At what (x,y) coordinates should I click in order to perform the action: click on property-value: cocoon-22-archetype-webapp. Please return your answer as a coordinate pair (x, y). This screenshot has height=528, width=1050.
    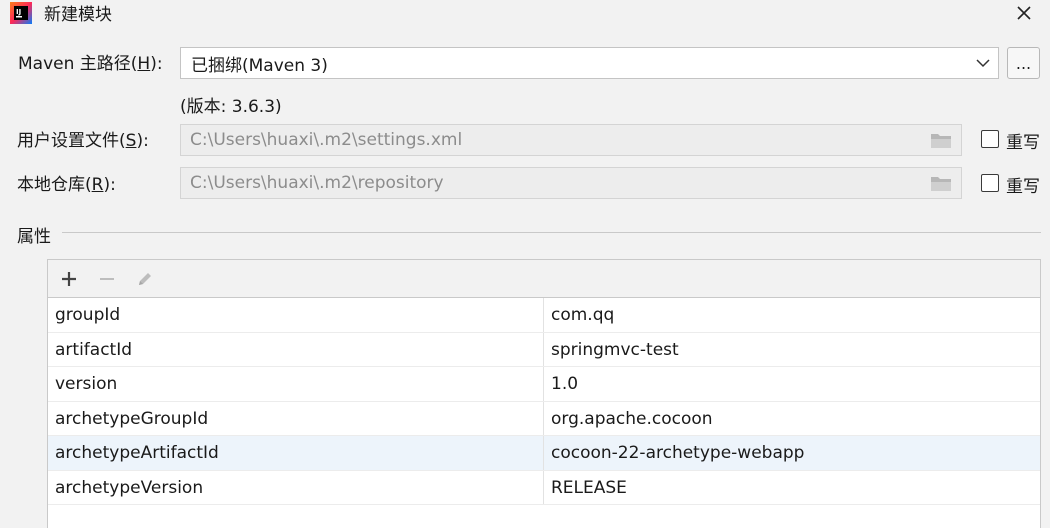
    Looking at the image, I should click on (678, 453).